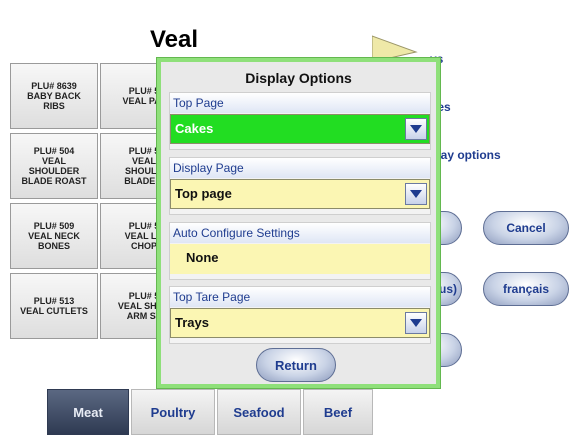 The width and height of the screenshot is (578, 437). Describe the element at coordinates (54, 306) in the screenshot. I see `plu-button-513: PLU# 513 VEAL CUTLETS` at that location.